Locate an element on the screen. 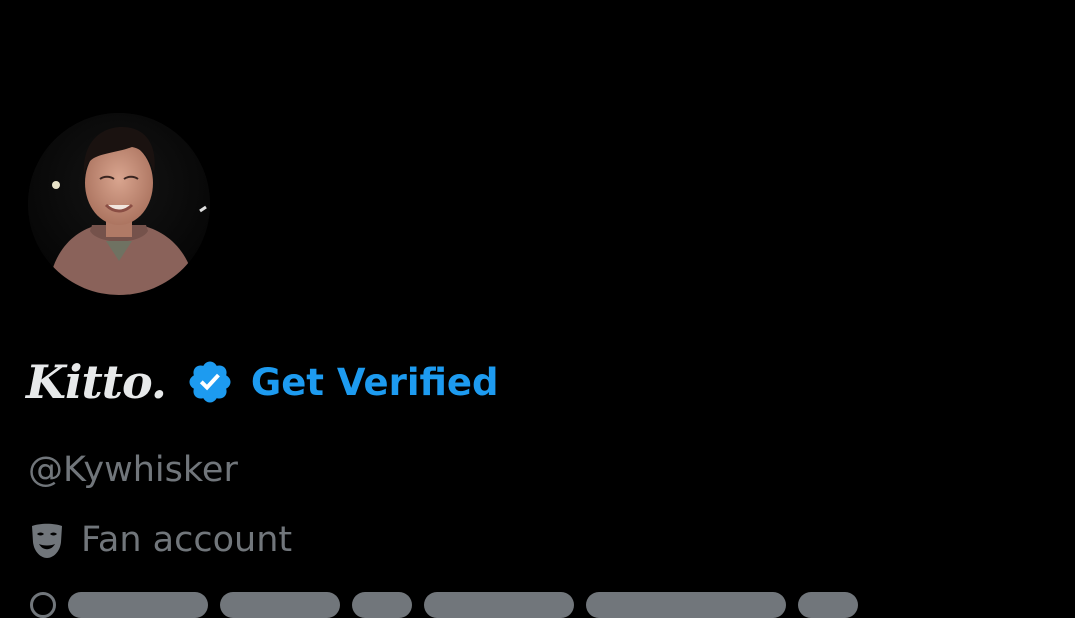  profile-avatar is located at coordinates (119, 204).